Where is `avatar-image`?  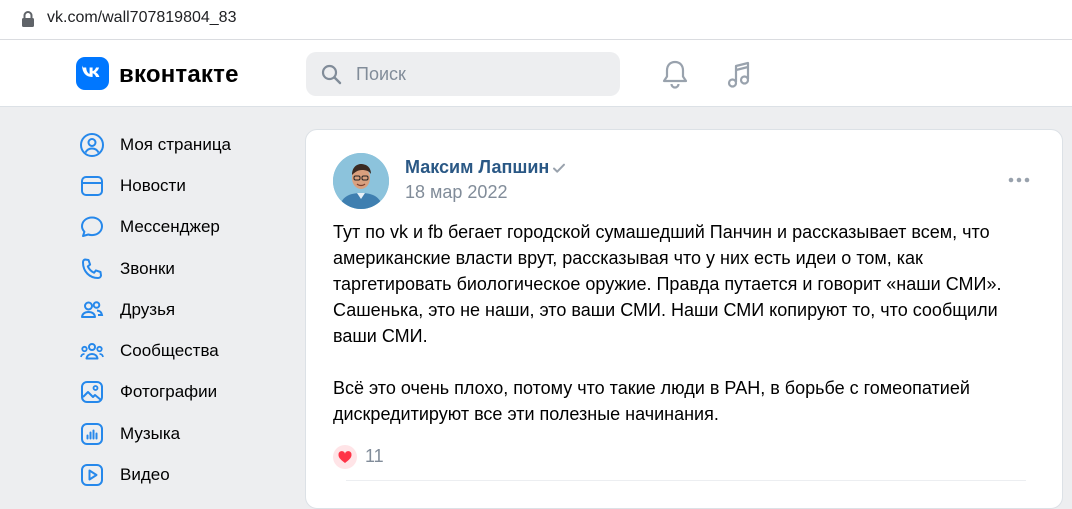
avatar-image is located at coordinates (361, 181).